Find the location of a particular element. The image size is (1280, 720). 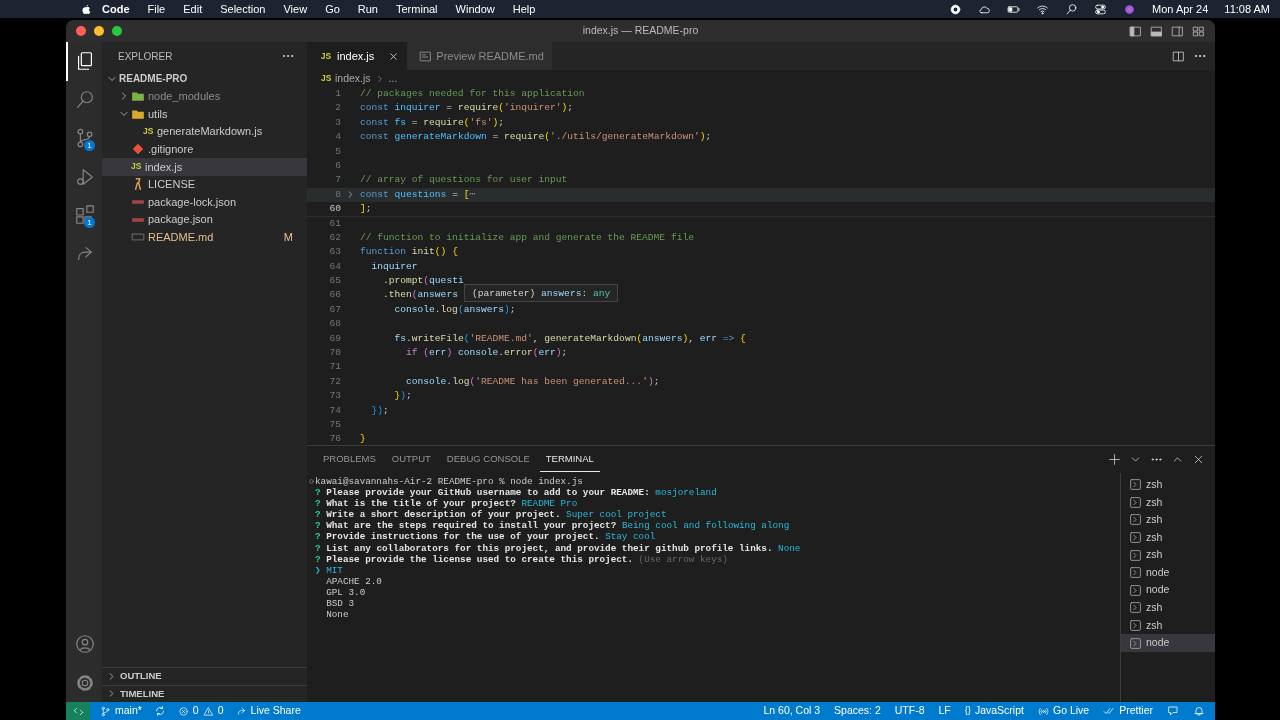

tree-item: node_modules is located at coordinates (204, 96).